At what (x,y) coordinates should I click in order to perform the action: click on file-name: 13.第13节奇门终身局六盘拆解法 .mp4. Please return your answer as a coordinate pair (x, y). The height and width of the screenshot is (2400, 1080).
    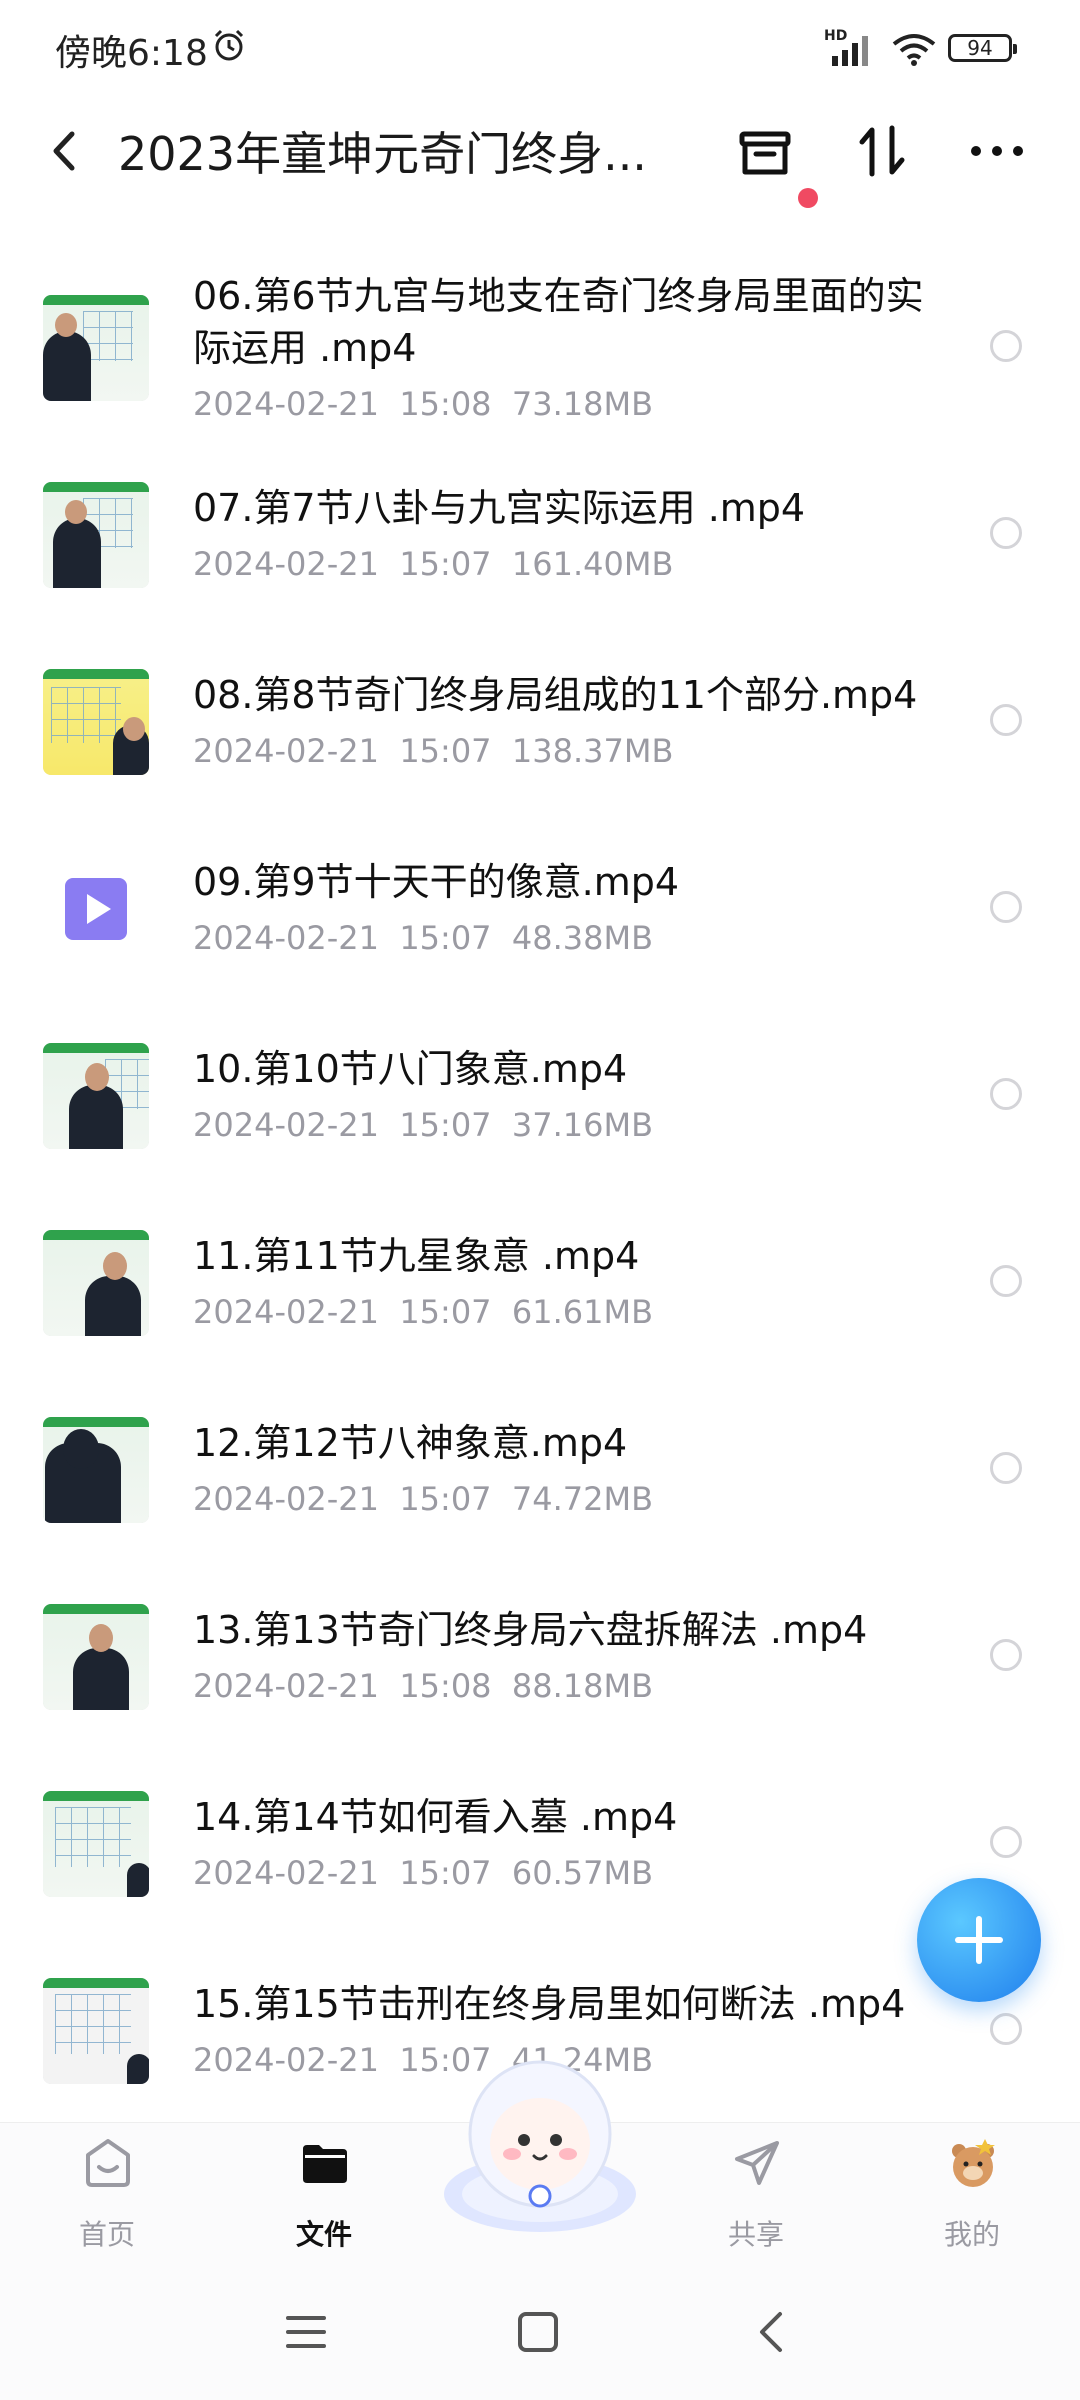
    Looking at the image, I should click on (530, 1630).